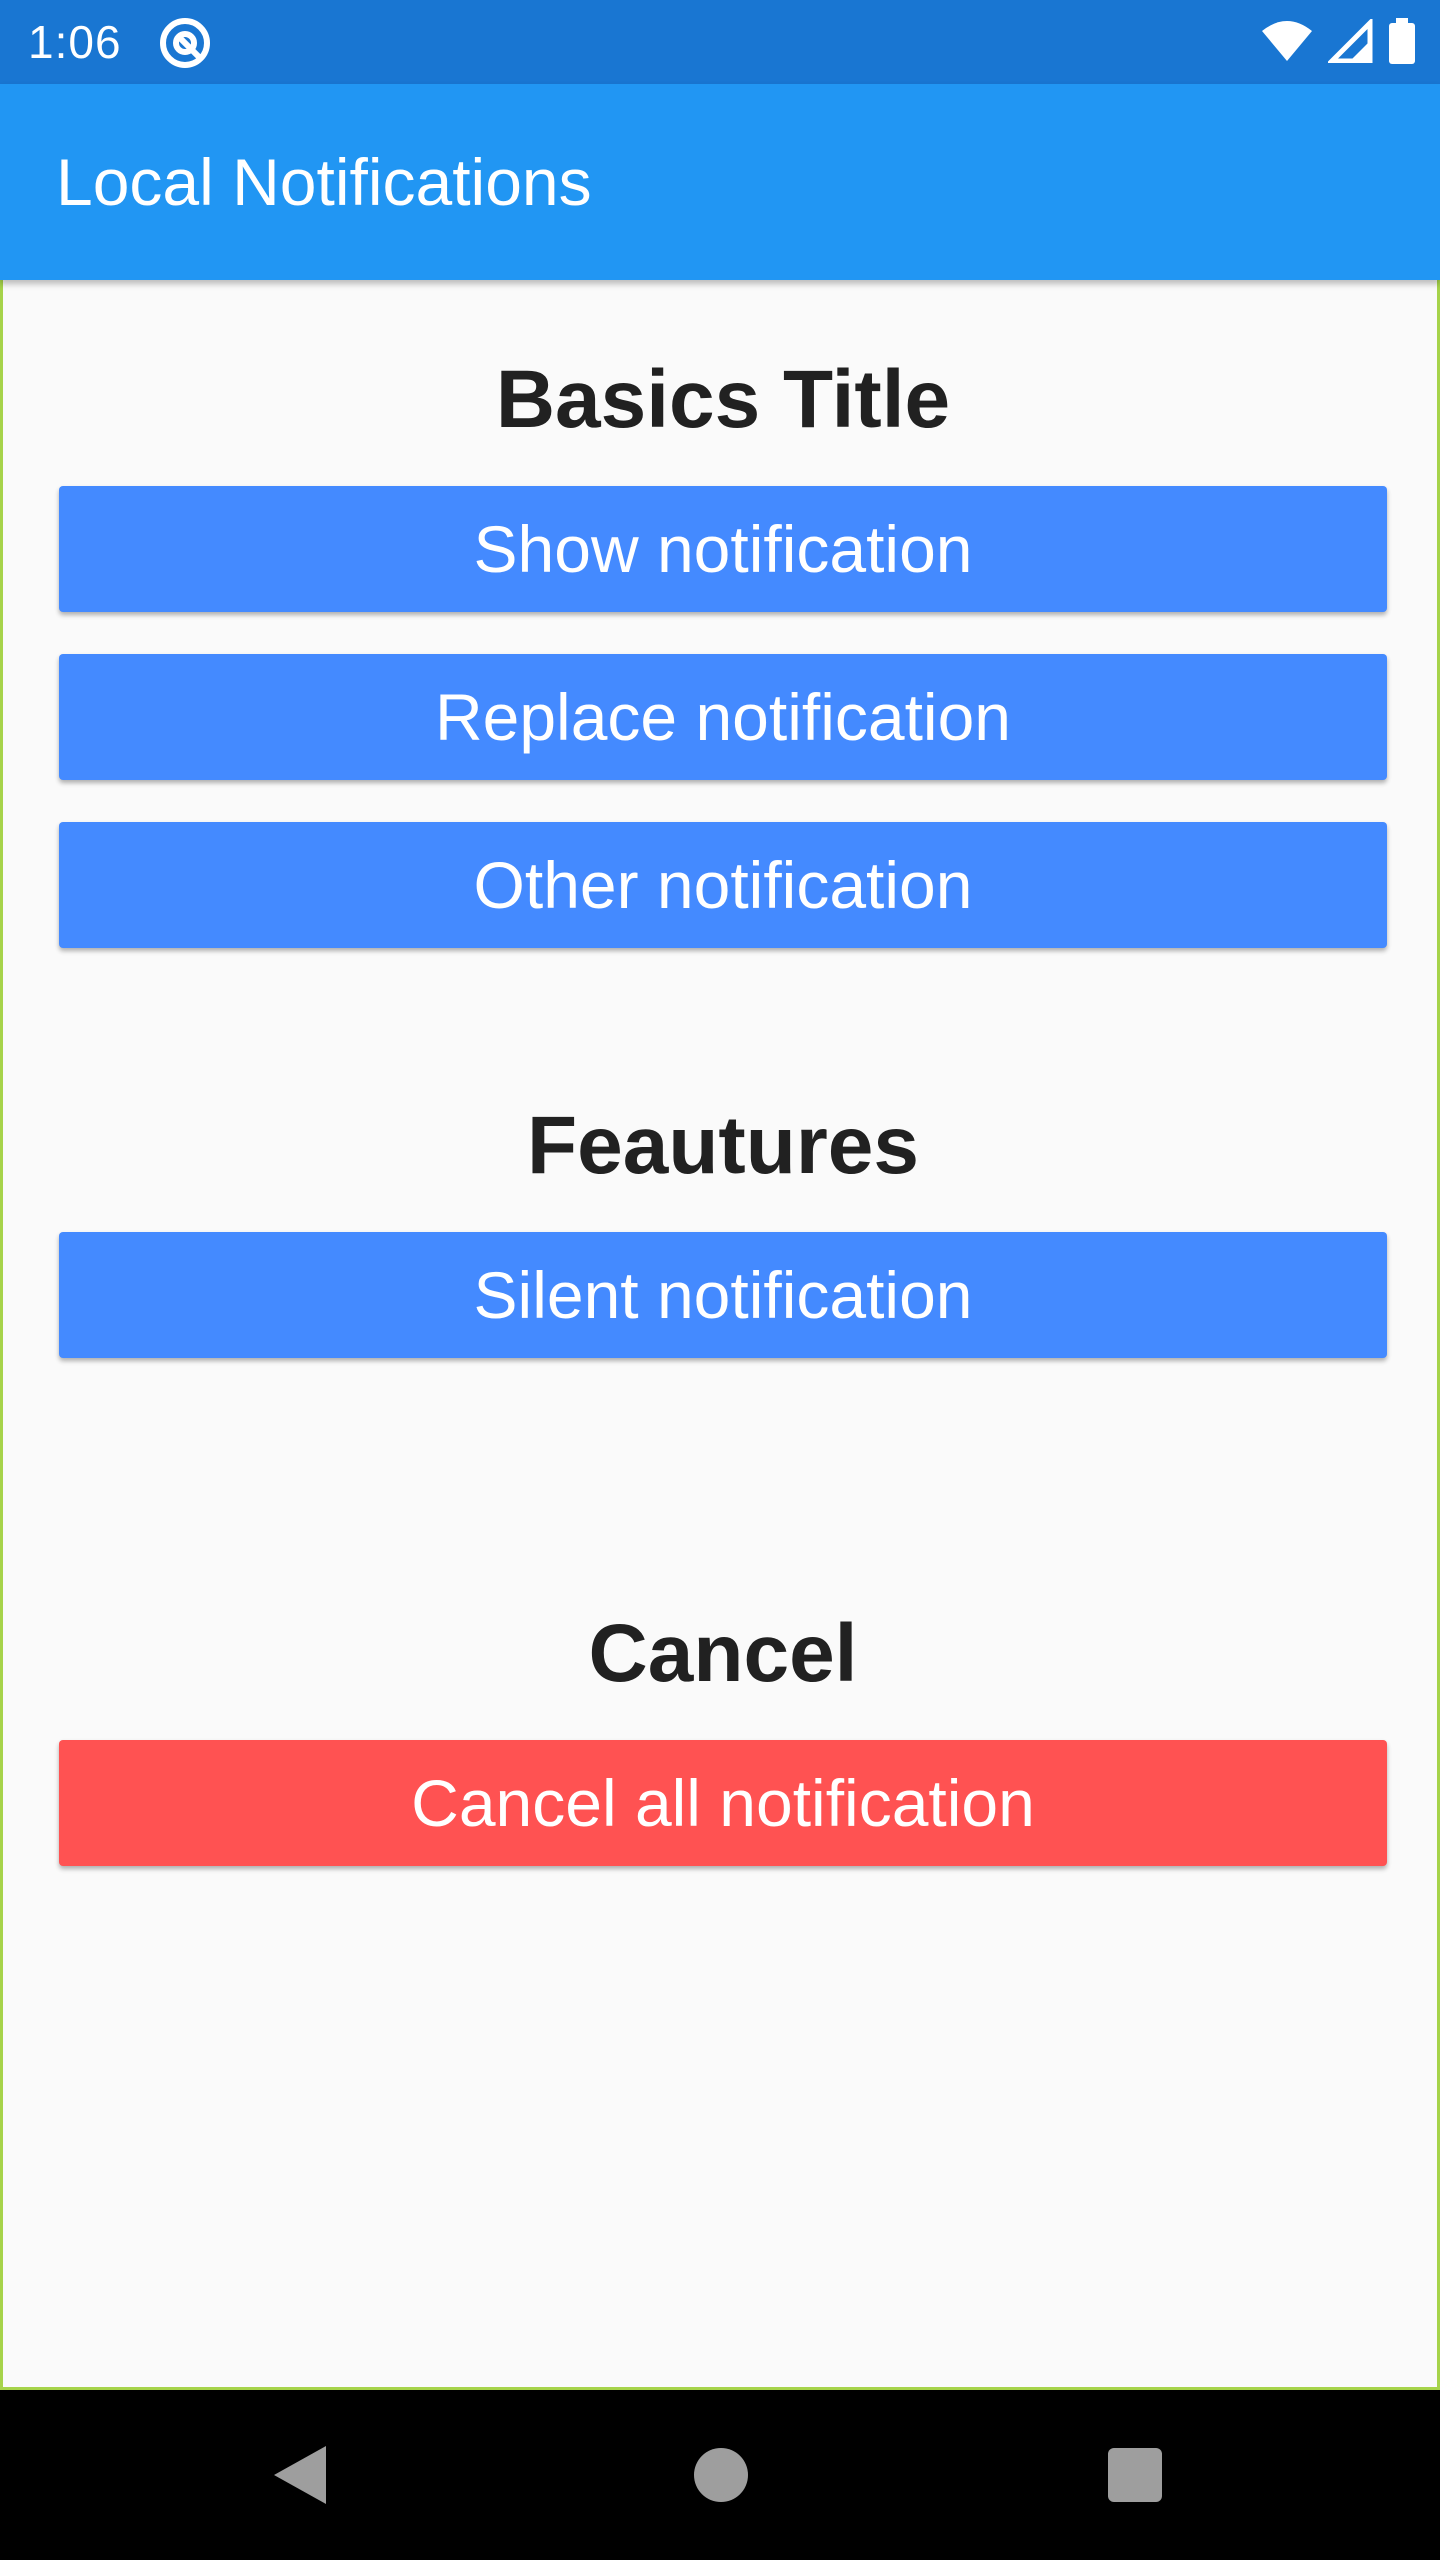 The height and width of the screenshot is (2560, 1440). Describe the element at coordinates (720, 42) in the screenshot. I see `status-bar: 1:06` at that location.